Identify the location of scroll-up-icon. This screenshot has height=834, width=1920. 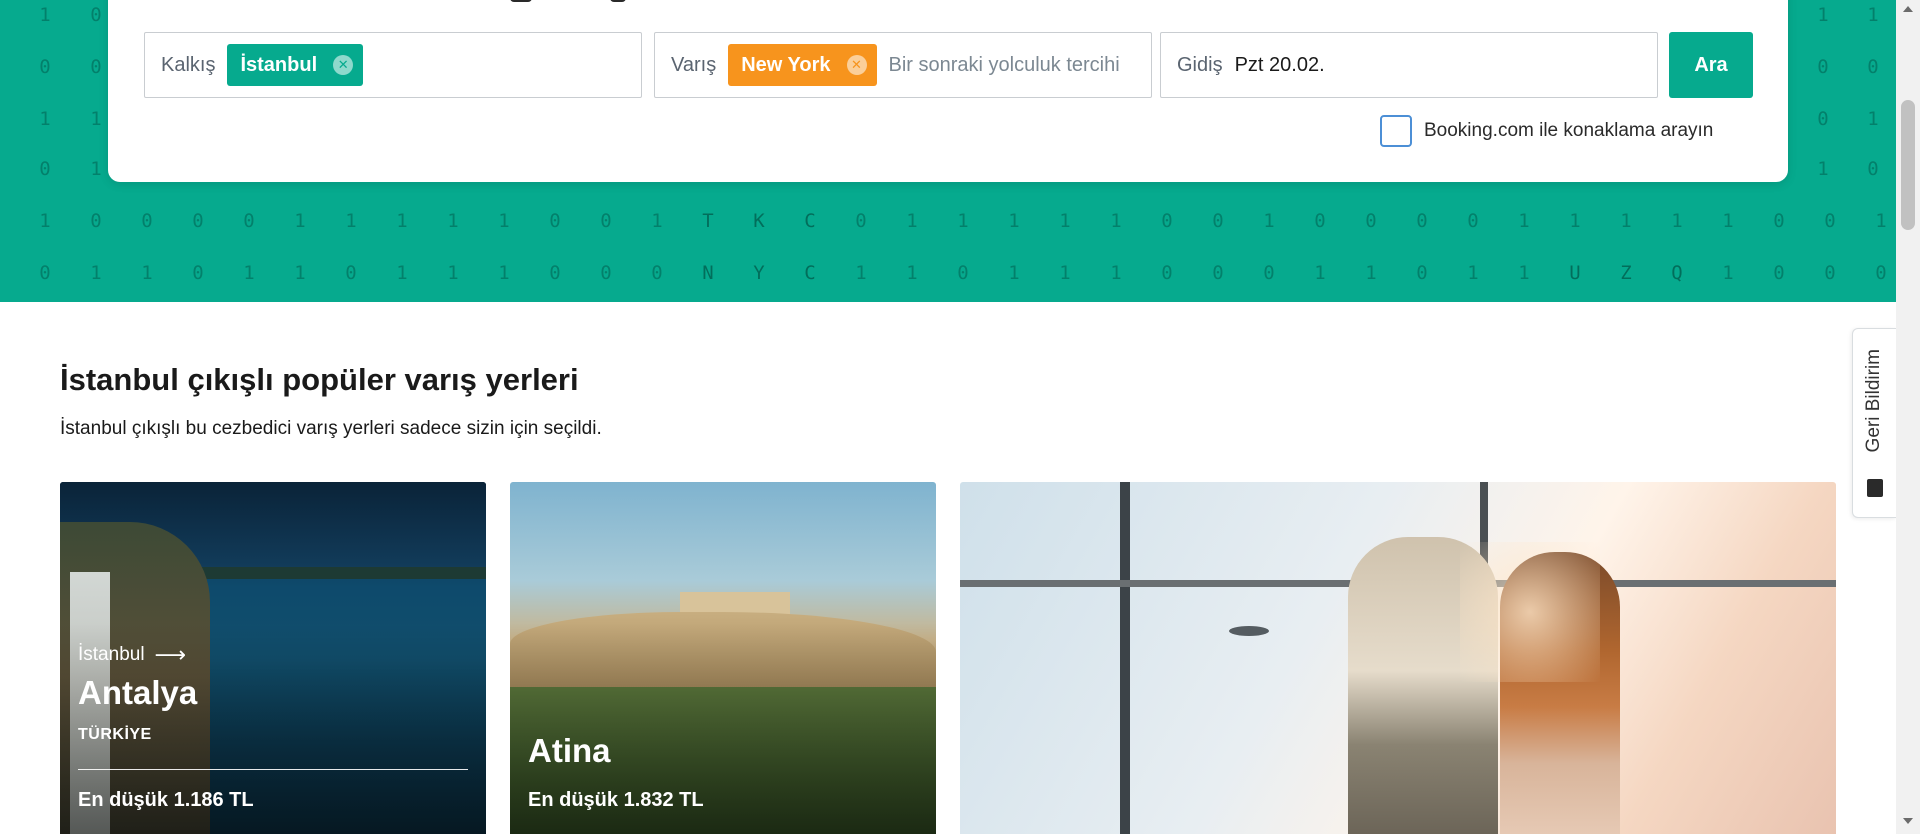
(1908, 9).